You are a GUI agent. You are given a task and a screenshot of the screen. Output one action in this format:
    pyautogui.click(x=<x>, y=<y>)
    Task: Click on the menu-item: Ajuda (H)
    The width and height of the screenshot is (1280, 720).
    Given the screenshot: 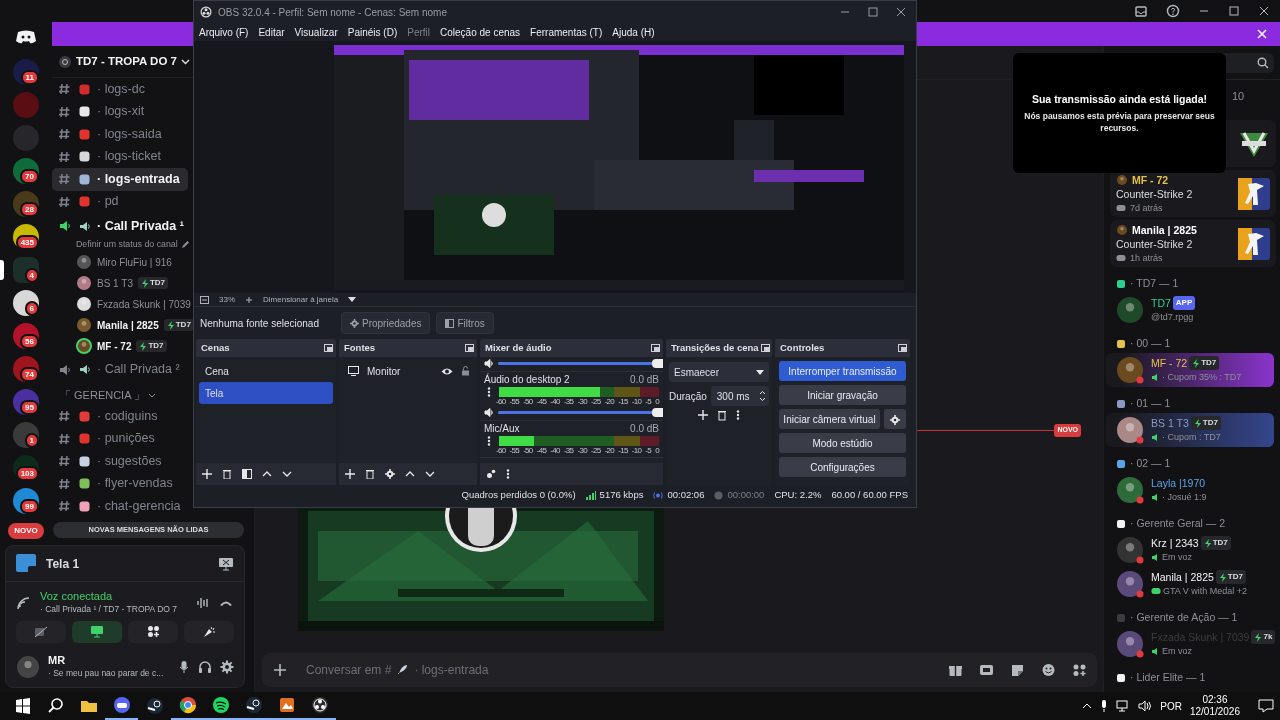 What is the action you would take?
    pyautogui.click(x=633, y=32)
    